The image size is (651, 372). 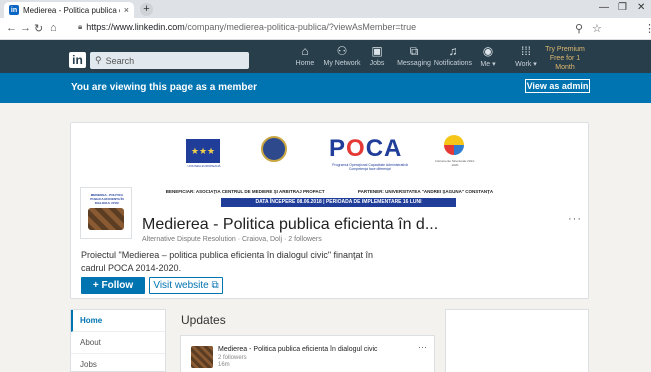 What do you see at coordinates (422, 347) in the screenshot?
I see `post-more-icon: ···` at bounding box center [422, 347].